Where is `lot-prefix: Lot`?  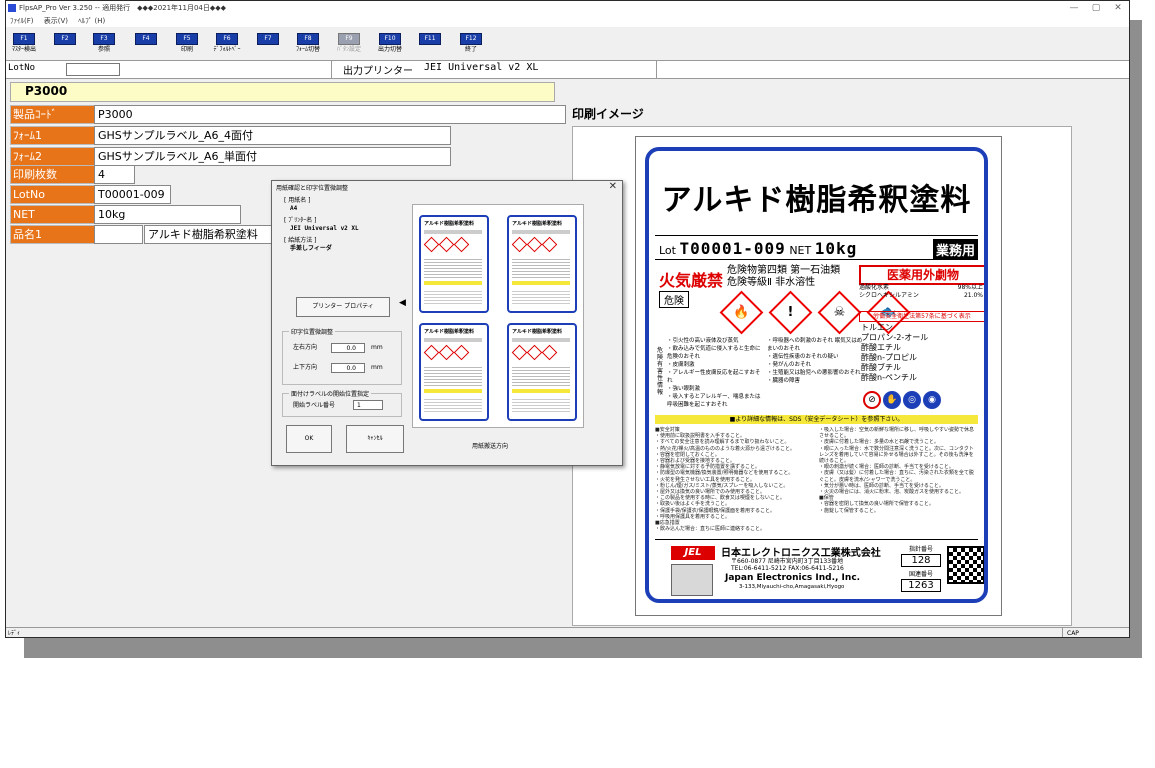 lot-prefix: Lot is located at coordinates (667, 250).